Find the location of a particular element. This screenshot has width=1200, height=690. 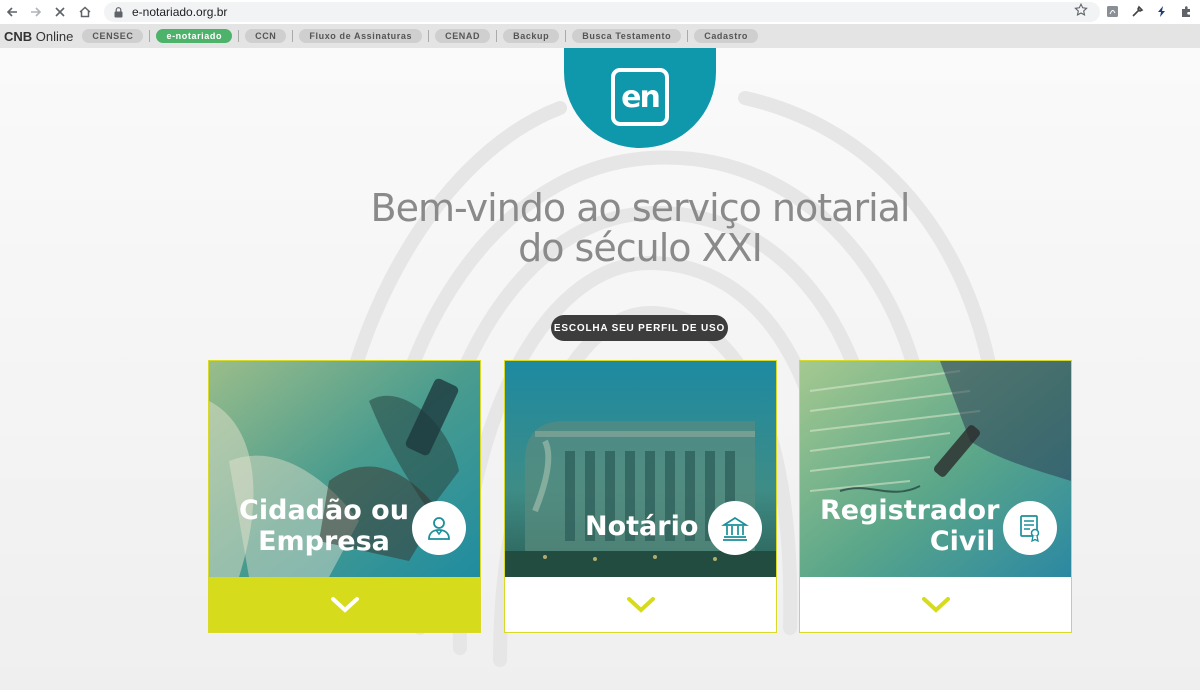

citizen-icon is located at coordinates (439, 528).